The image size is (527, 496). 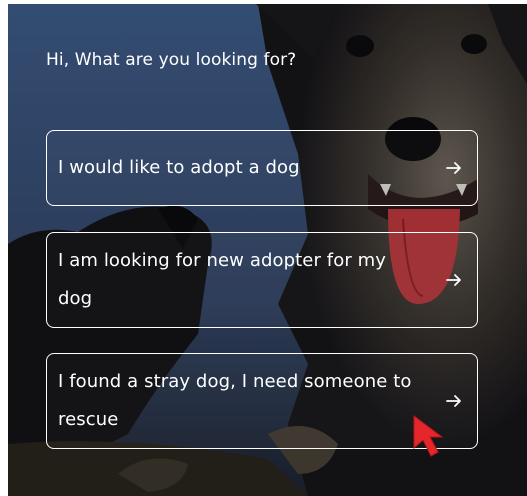 What do you see at coordinates (222, 279) in the screenshot?
I see `option-label: I am looking for new adopter for my dog` at bounding box center [222, 279].